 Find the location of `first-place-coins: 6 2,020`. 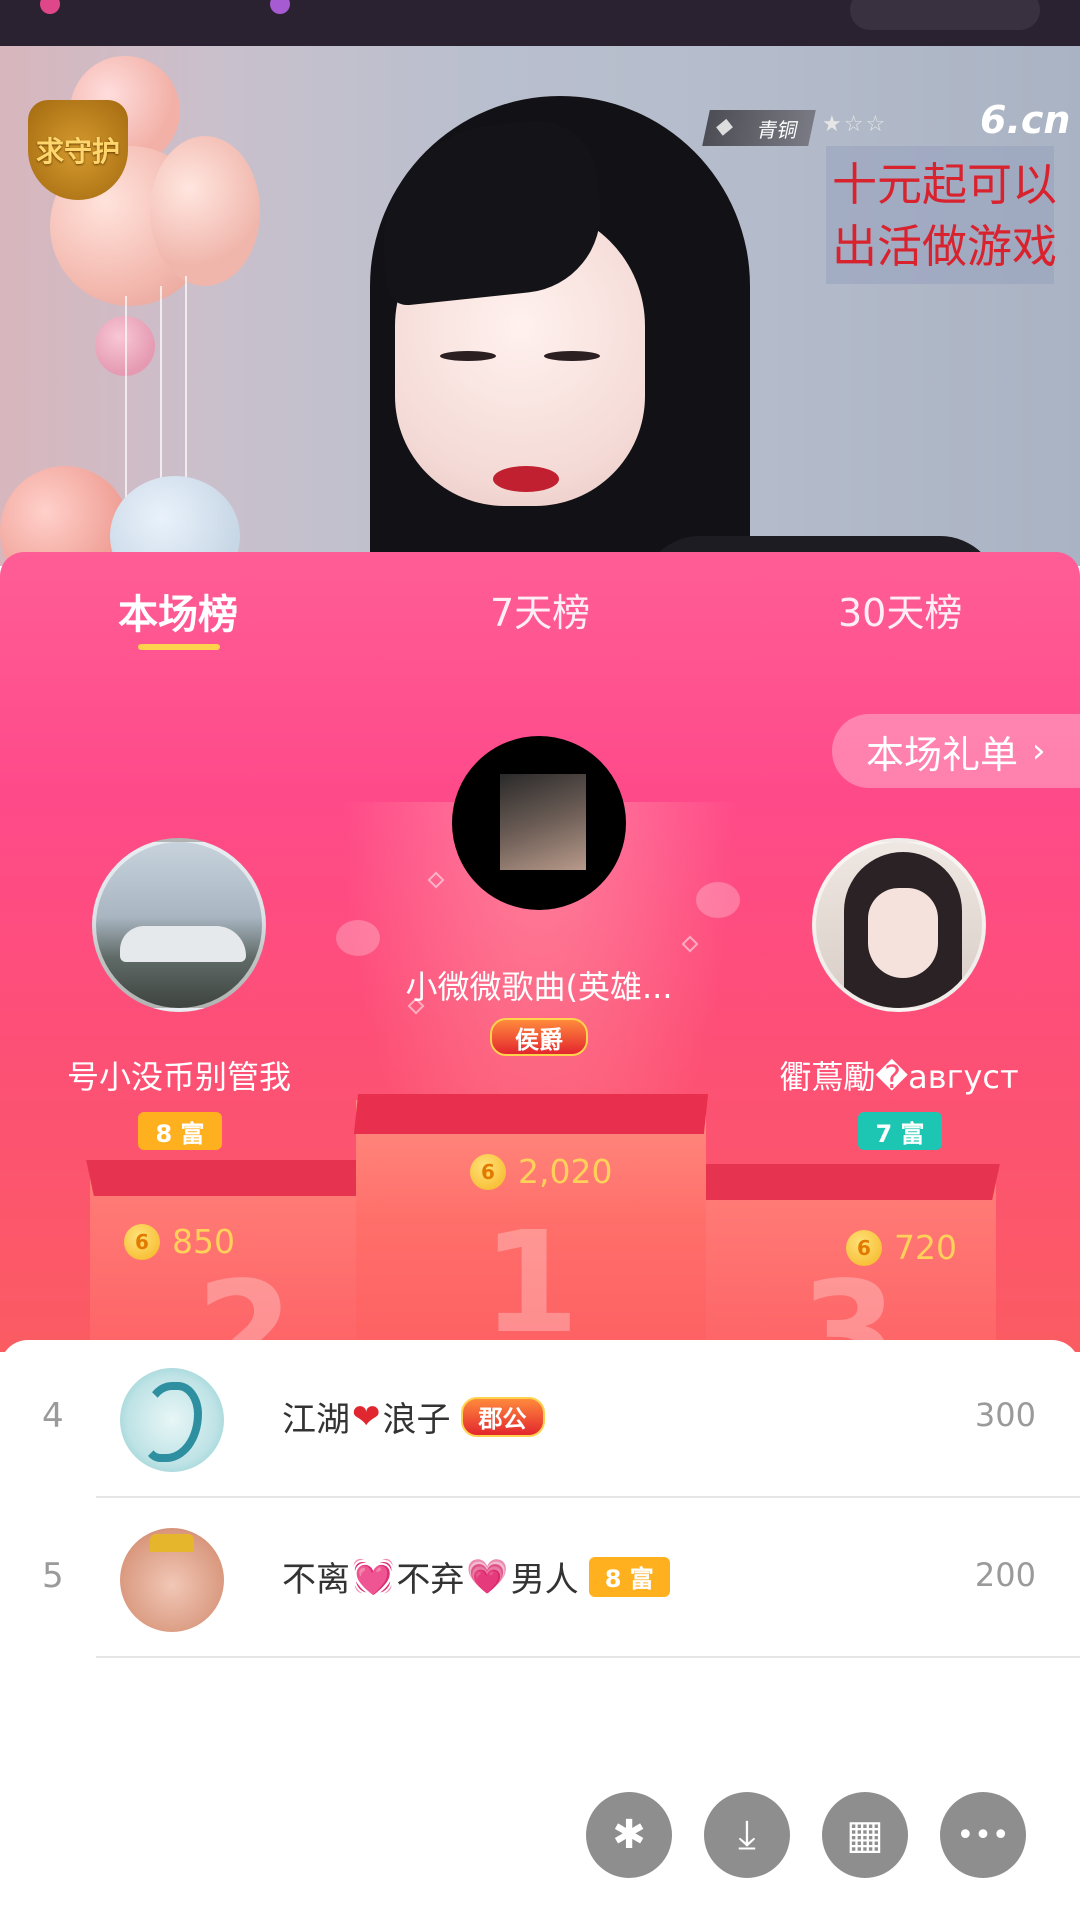

first-place-coins: 6 2,020 is located at coordinates (541, 1171).